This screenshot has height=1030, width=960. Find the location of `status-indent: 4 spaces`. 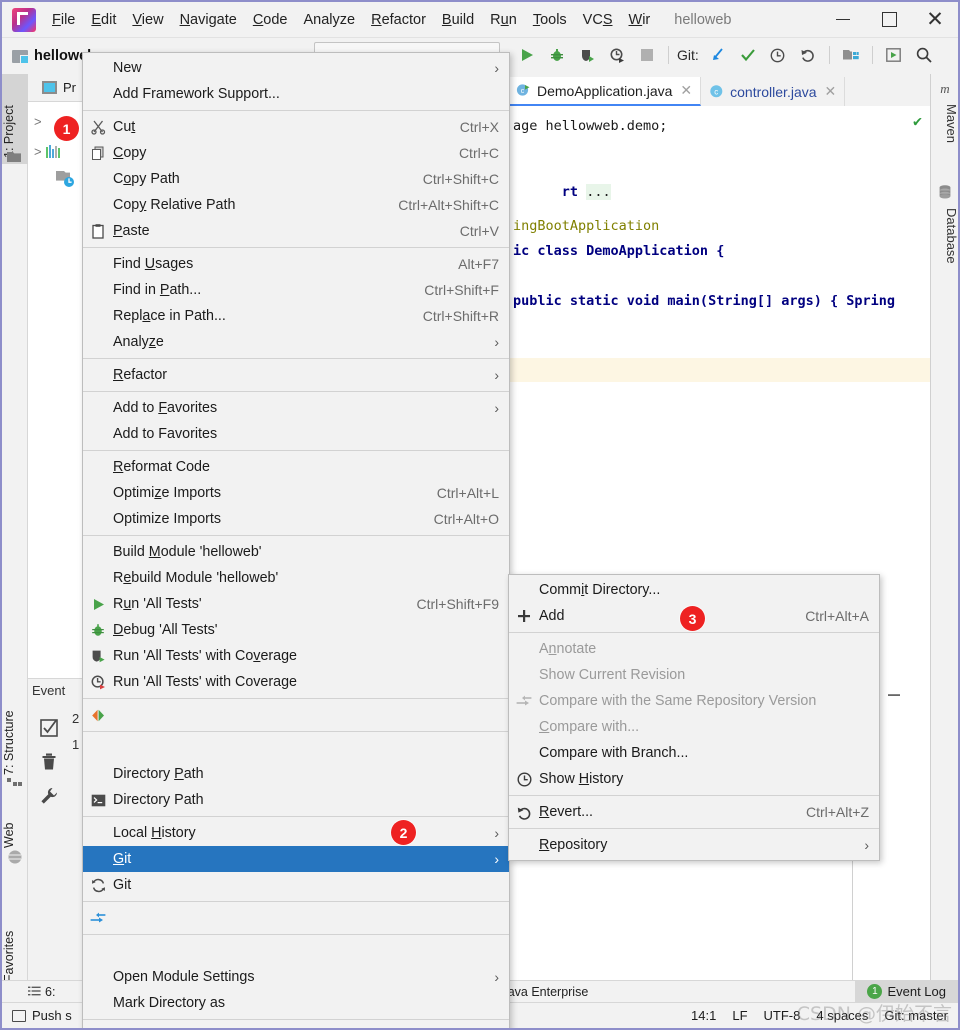

status-indent: 4 spaces is located at coordinates (842, 1015).